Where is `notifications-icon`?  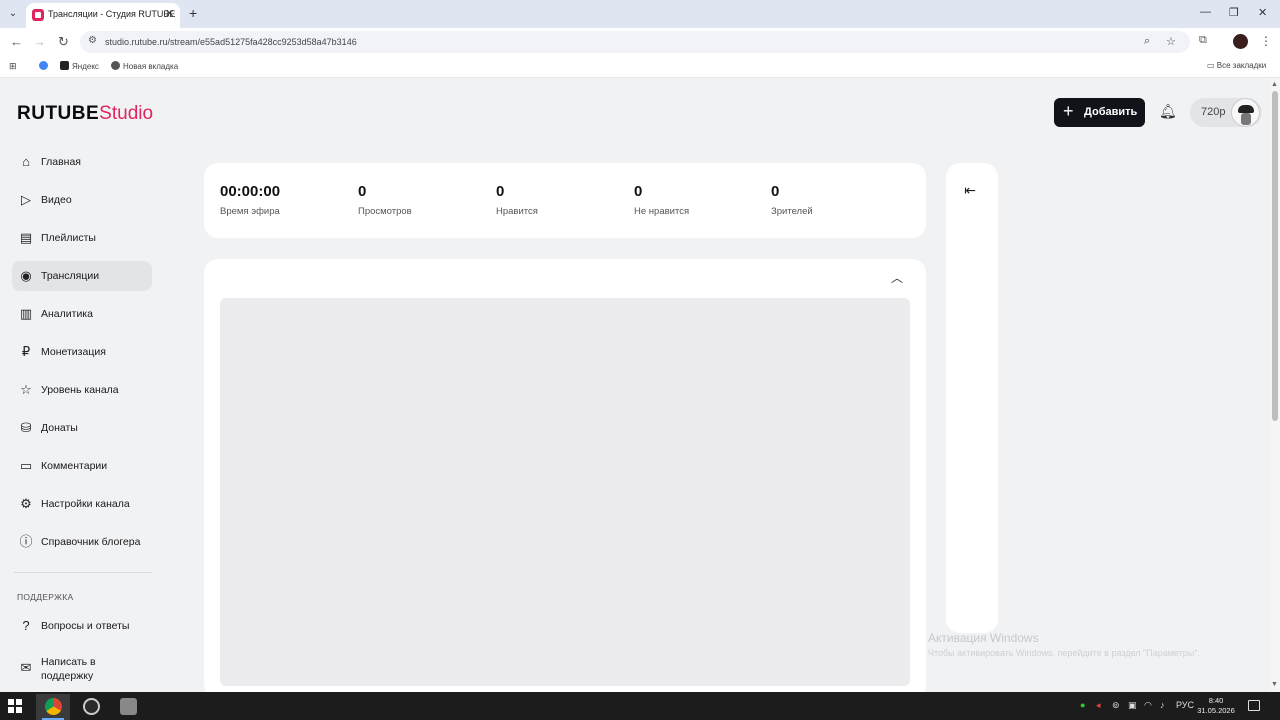
notifications-icon is located at coordinates (1254, 705).